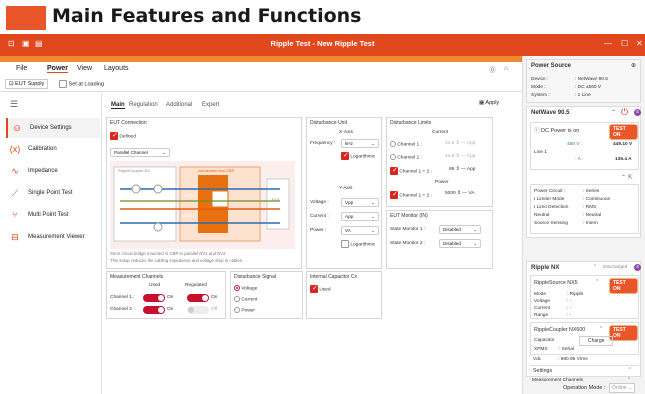 Image resolution: width=645 pixels, height=394 pixels. I want to click on signal-current-radio, so click(237, 299).